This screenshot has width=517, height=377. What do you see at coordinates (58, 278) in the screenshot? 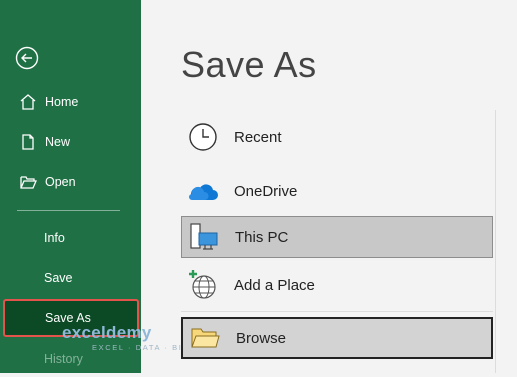
I see `sidebar-item-label: Save` at bounding box center [58, 278].